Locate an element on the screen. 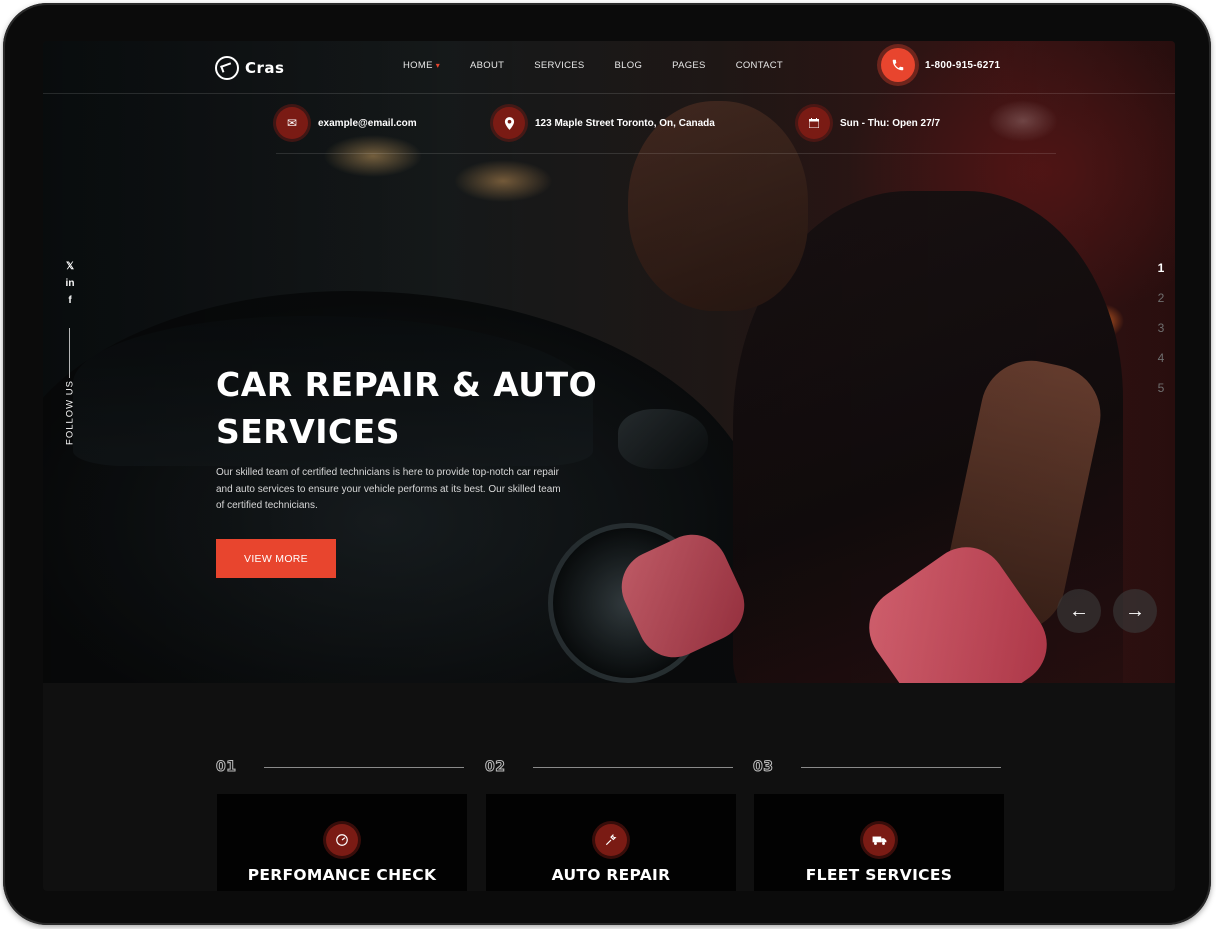  feature-steps: 01 02 03 is located at coordinates (625, 769).